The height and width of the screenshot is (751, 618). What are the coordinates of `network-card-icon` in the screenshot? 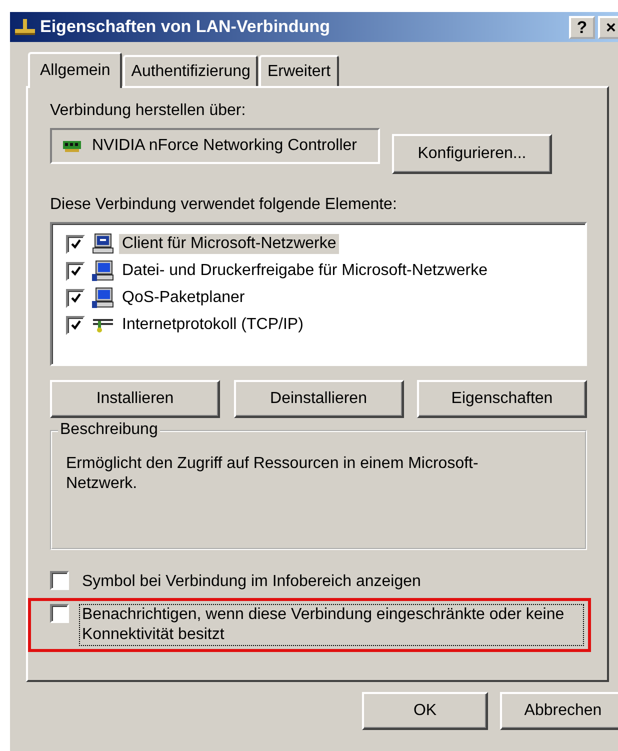 It's located at (72, 146).